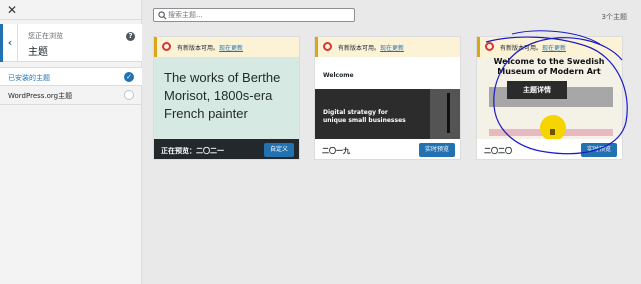 The image size is (641, 284). What do you see at coordinates (12, 10) in the screenshot?
I see `close-icon: ✕` at bounding box center [12, 10].